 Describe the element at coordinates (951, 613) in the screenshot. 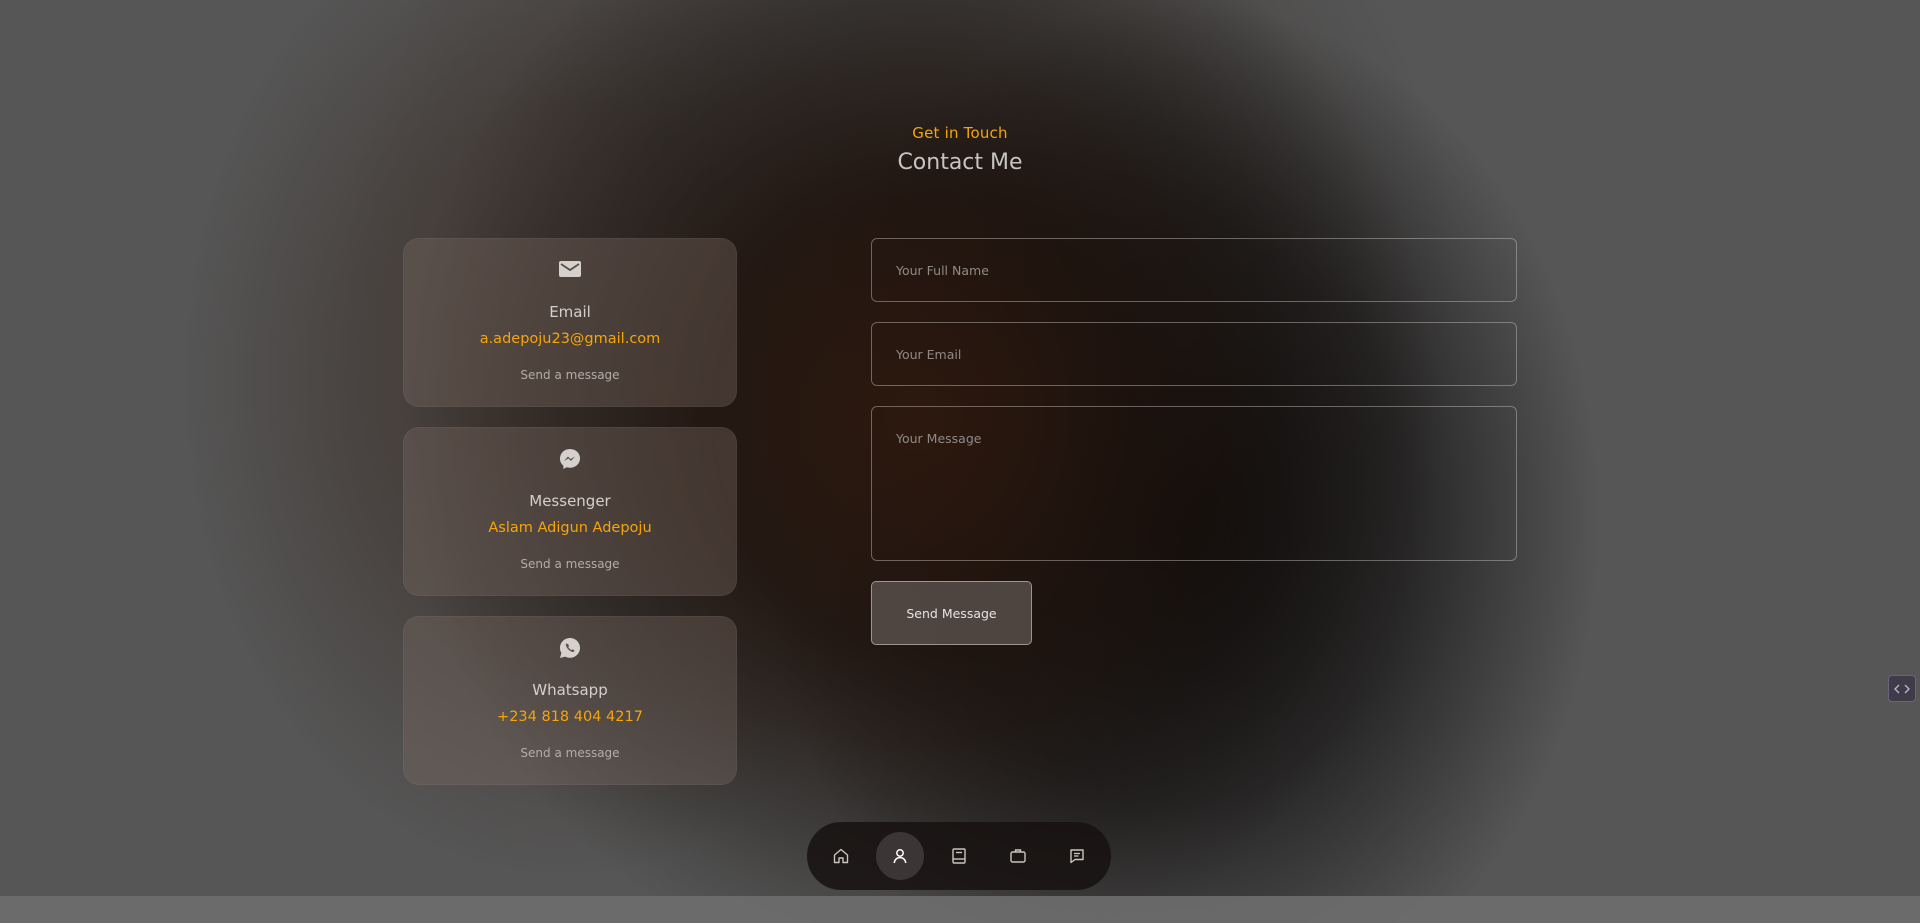

I see `send-message-button: Send Message` at that location.